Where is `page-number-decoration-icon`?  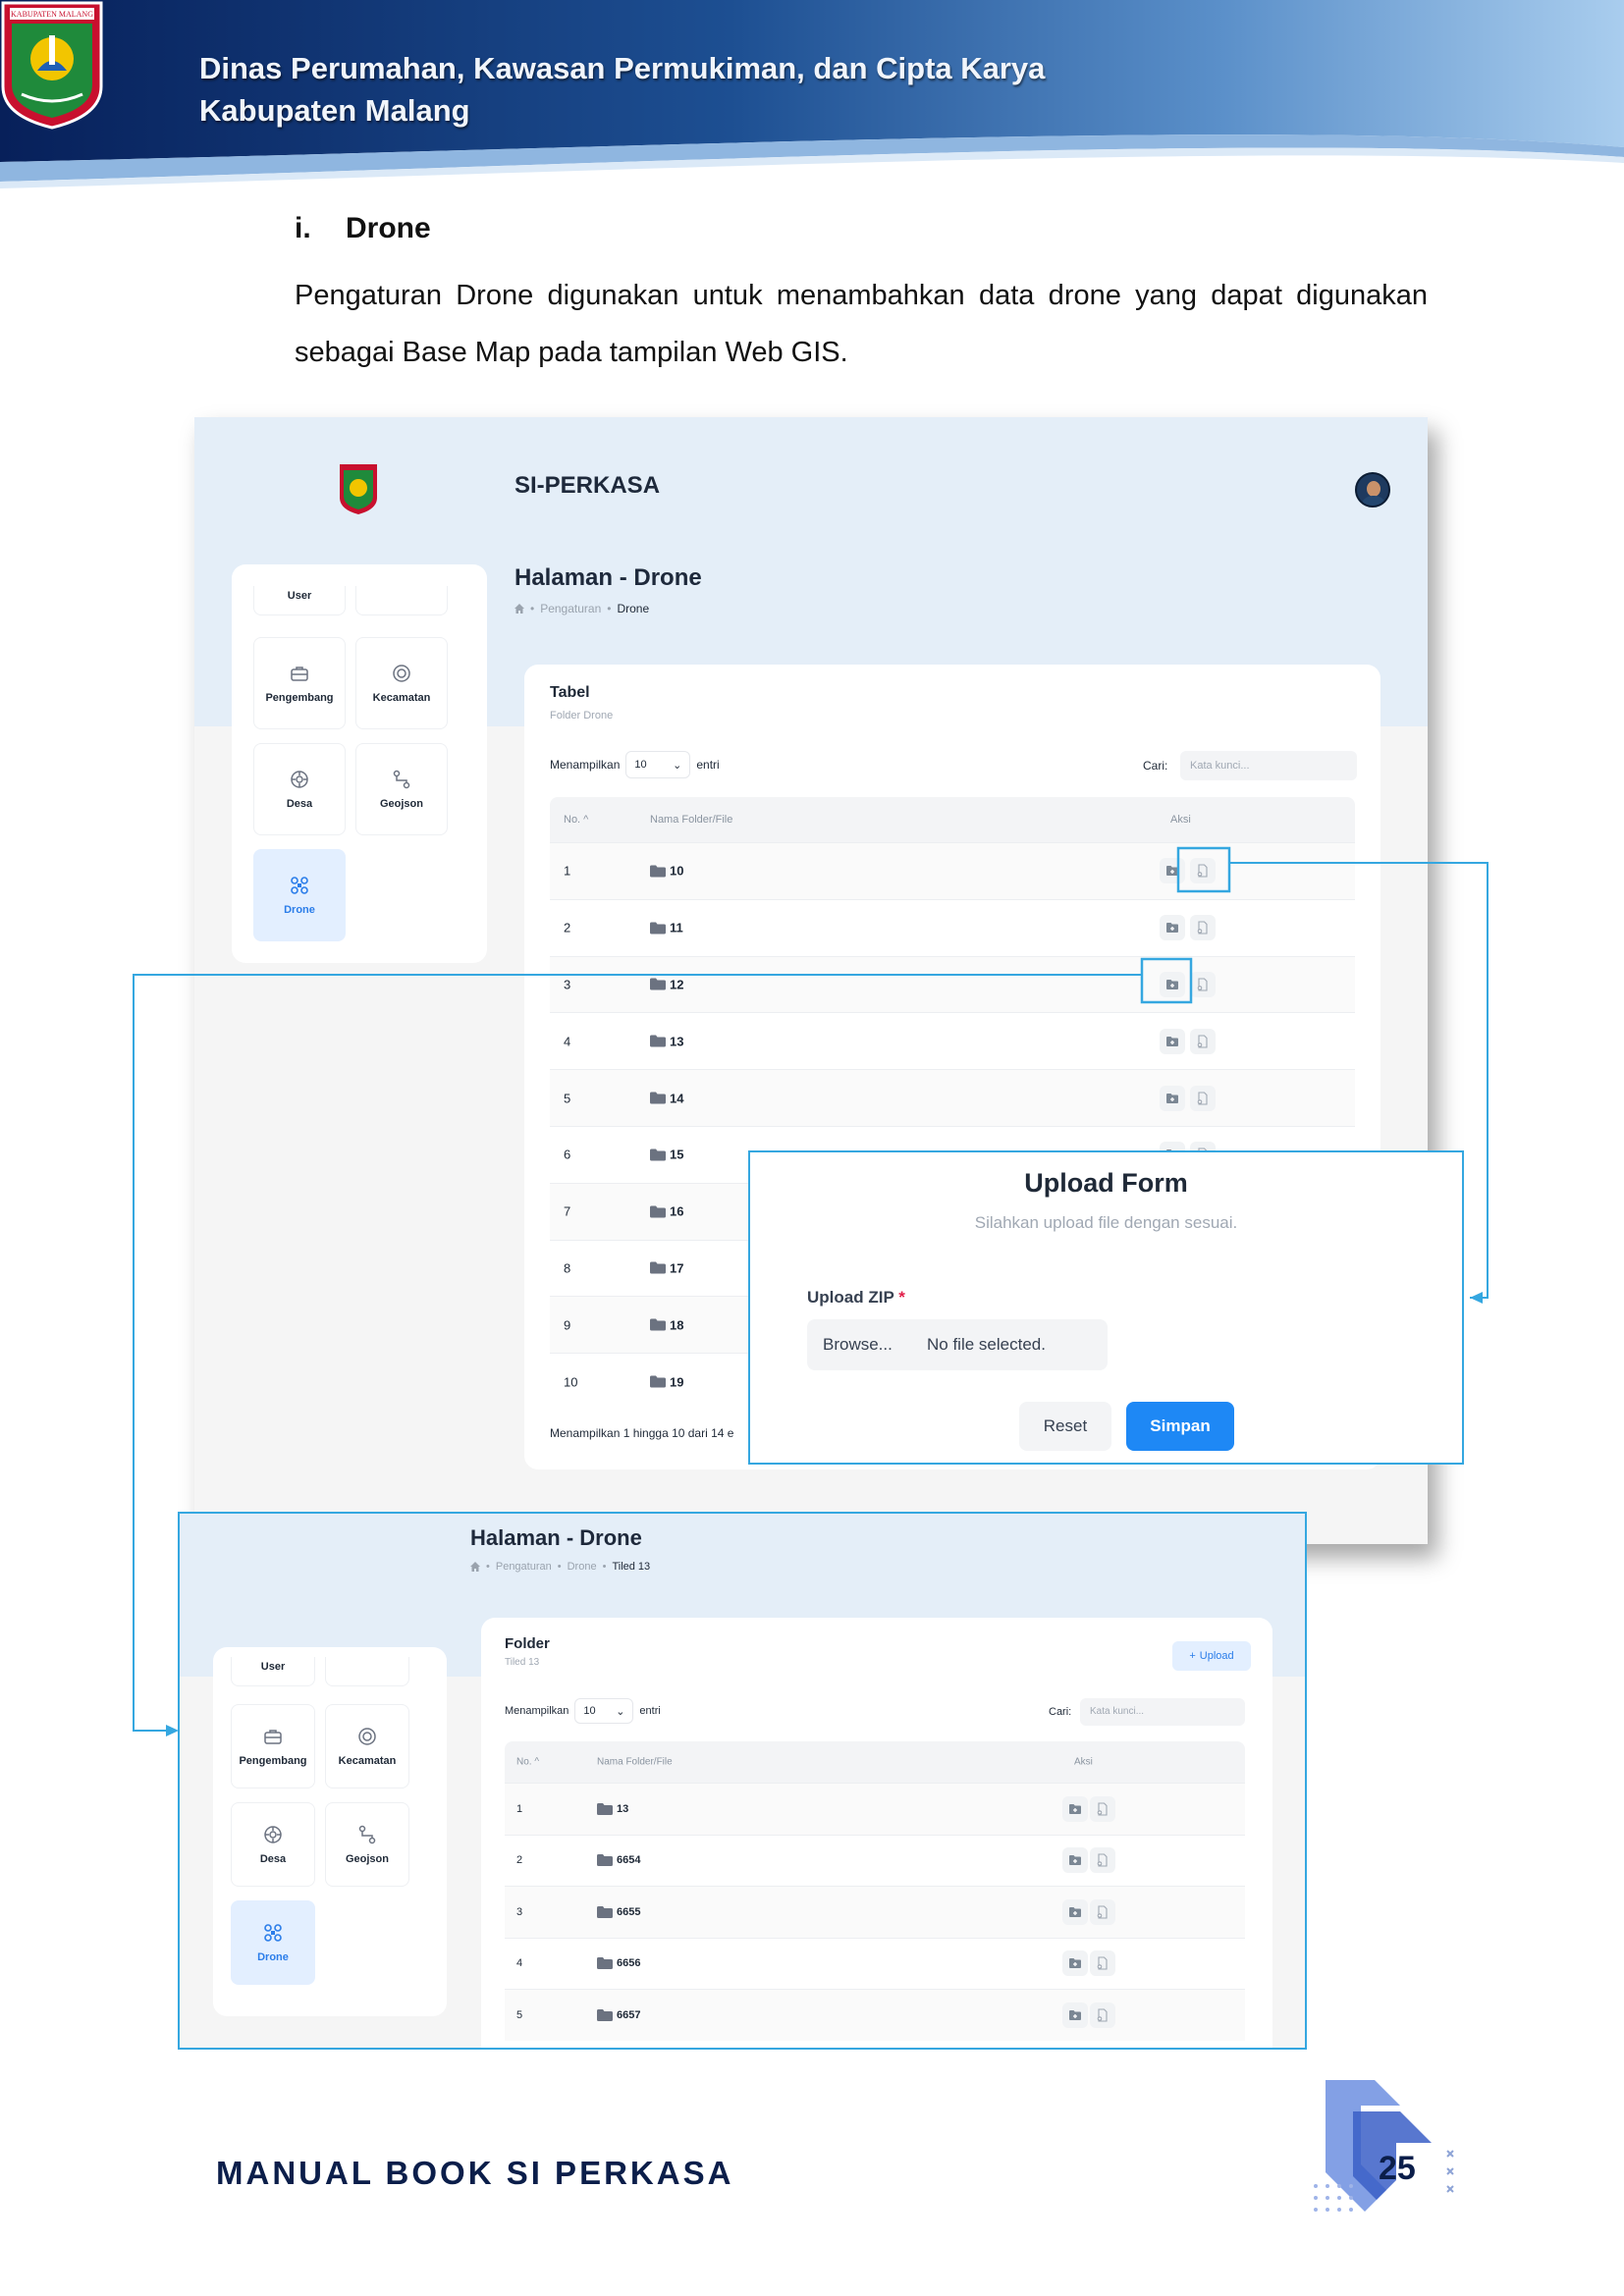 page-number-decoration-icon is located at coordinates (1384, 2146).